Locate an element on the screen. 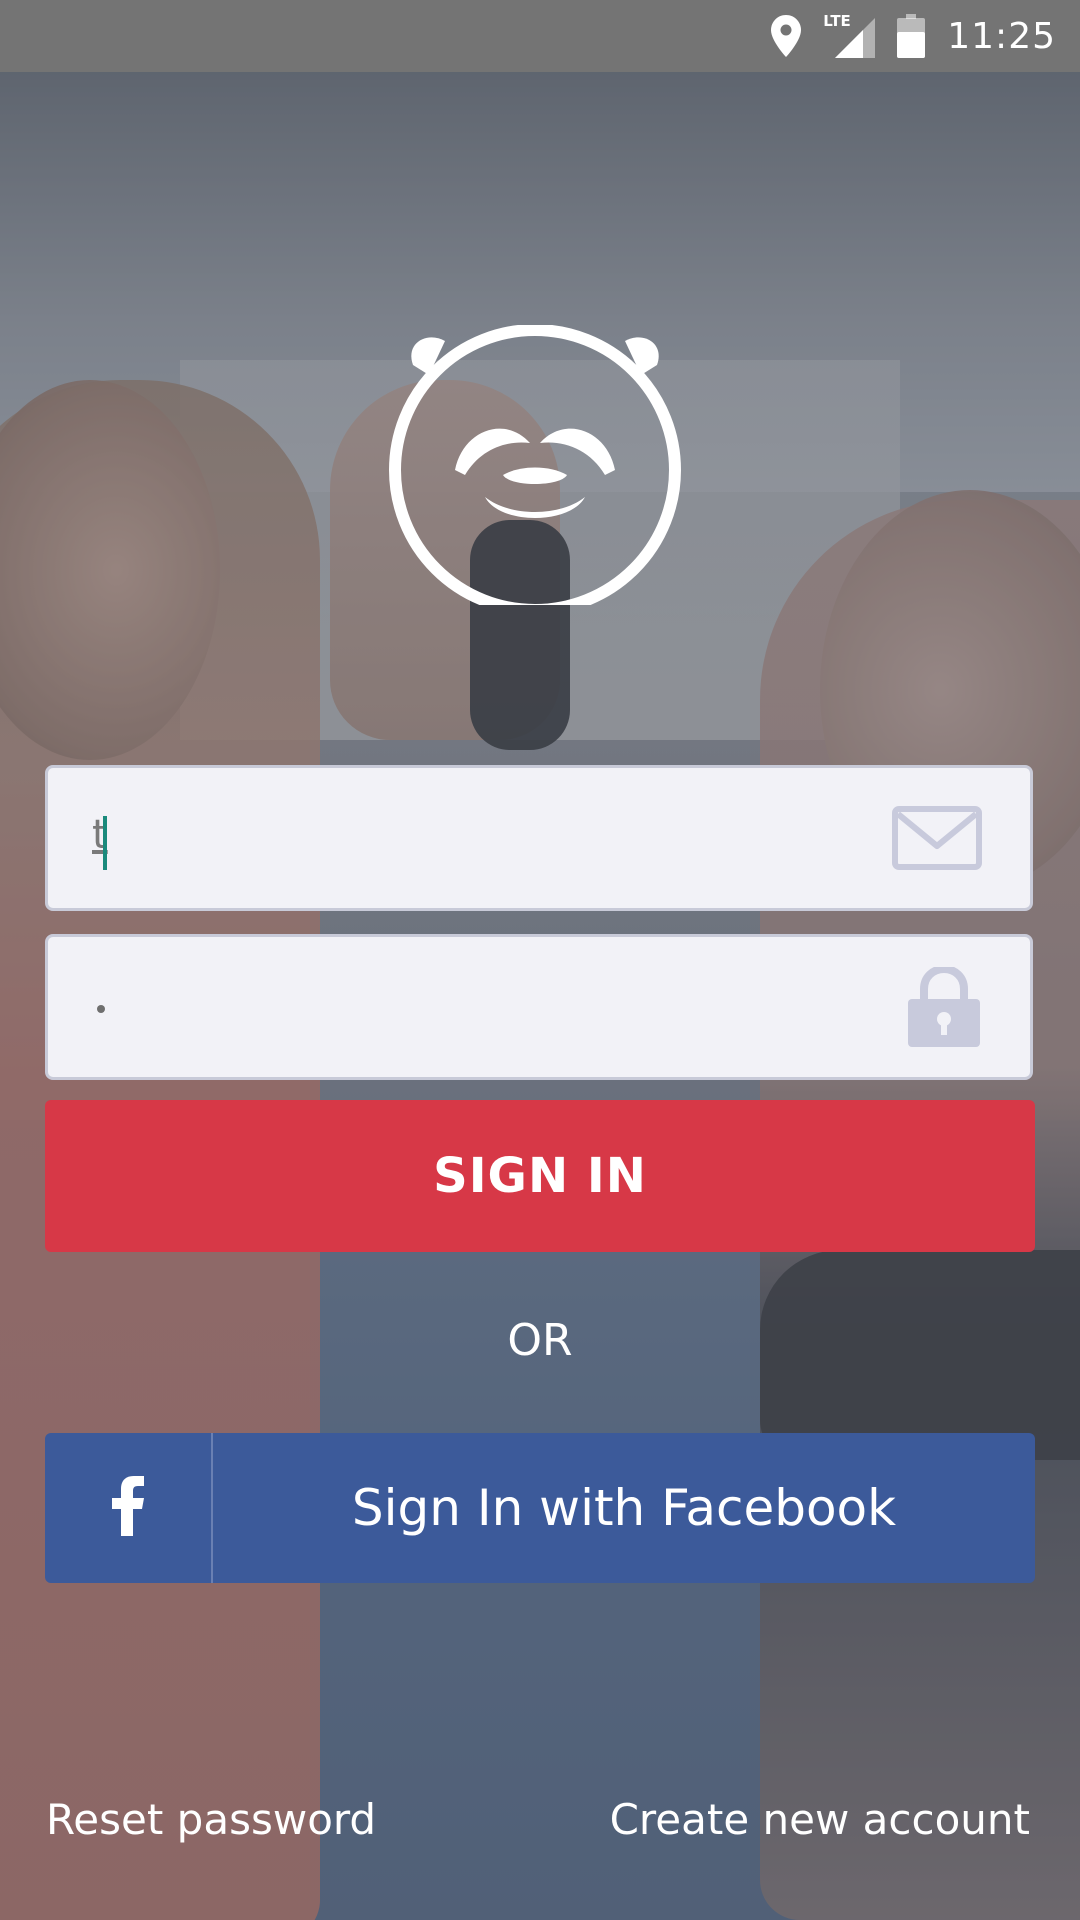 This screenshot has width=1080, height=1920. facebook-sign-in-button: Sign In with Facebook is located at coordinates (540, 1508).